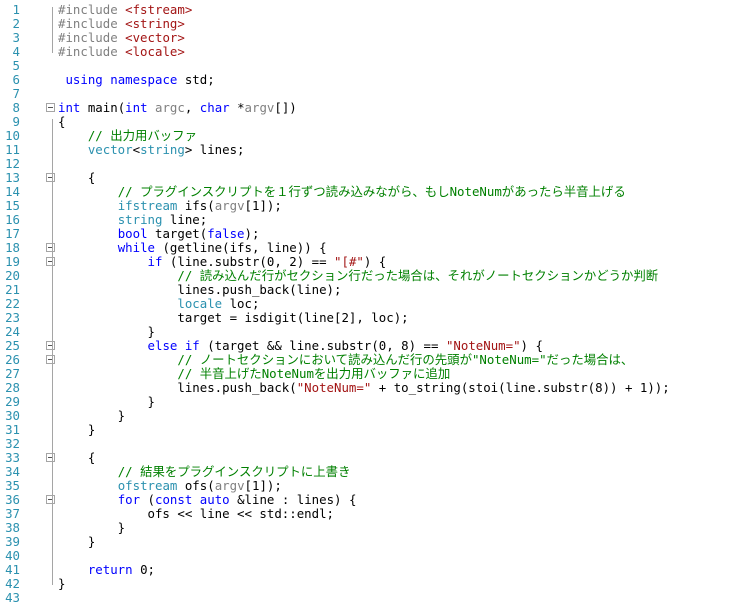 This screenshot has height=605, width=734. Describe the element at coordinates (76, 542) in the screenshot. I see `code-text: }` at that location.